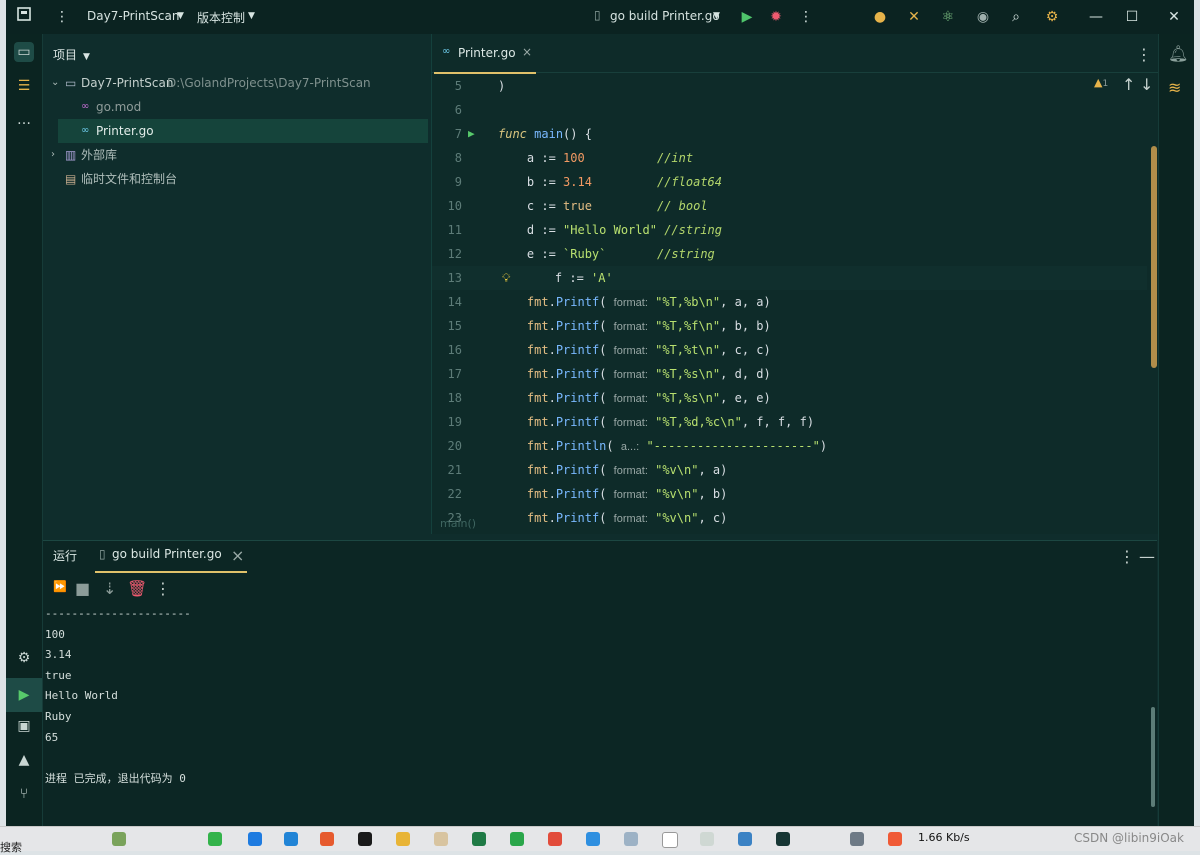 This screenshot has height=855, width=1200. I want to click on todo-icon, so click(291, 839).